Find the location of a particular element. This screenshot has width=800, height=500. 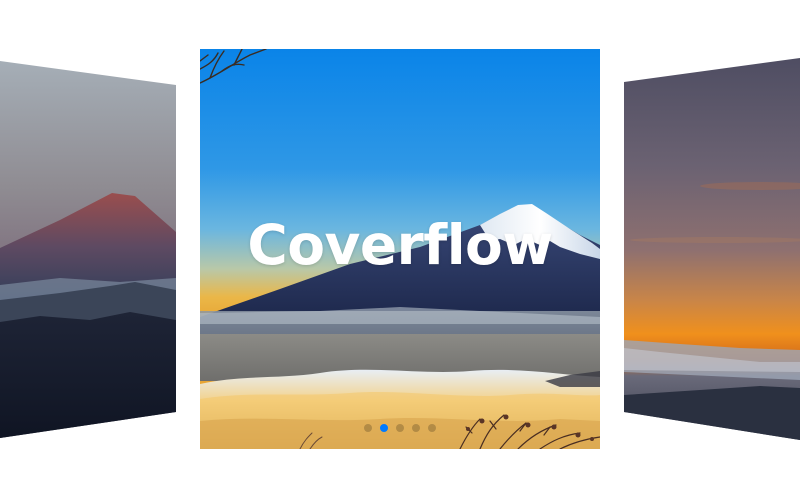

pagination-dot-2-active is located at coordinates (384, 428).